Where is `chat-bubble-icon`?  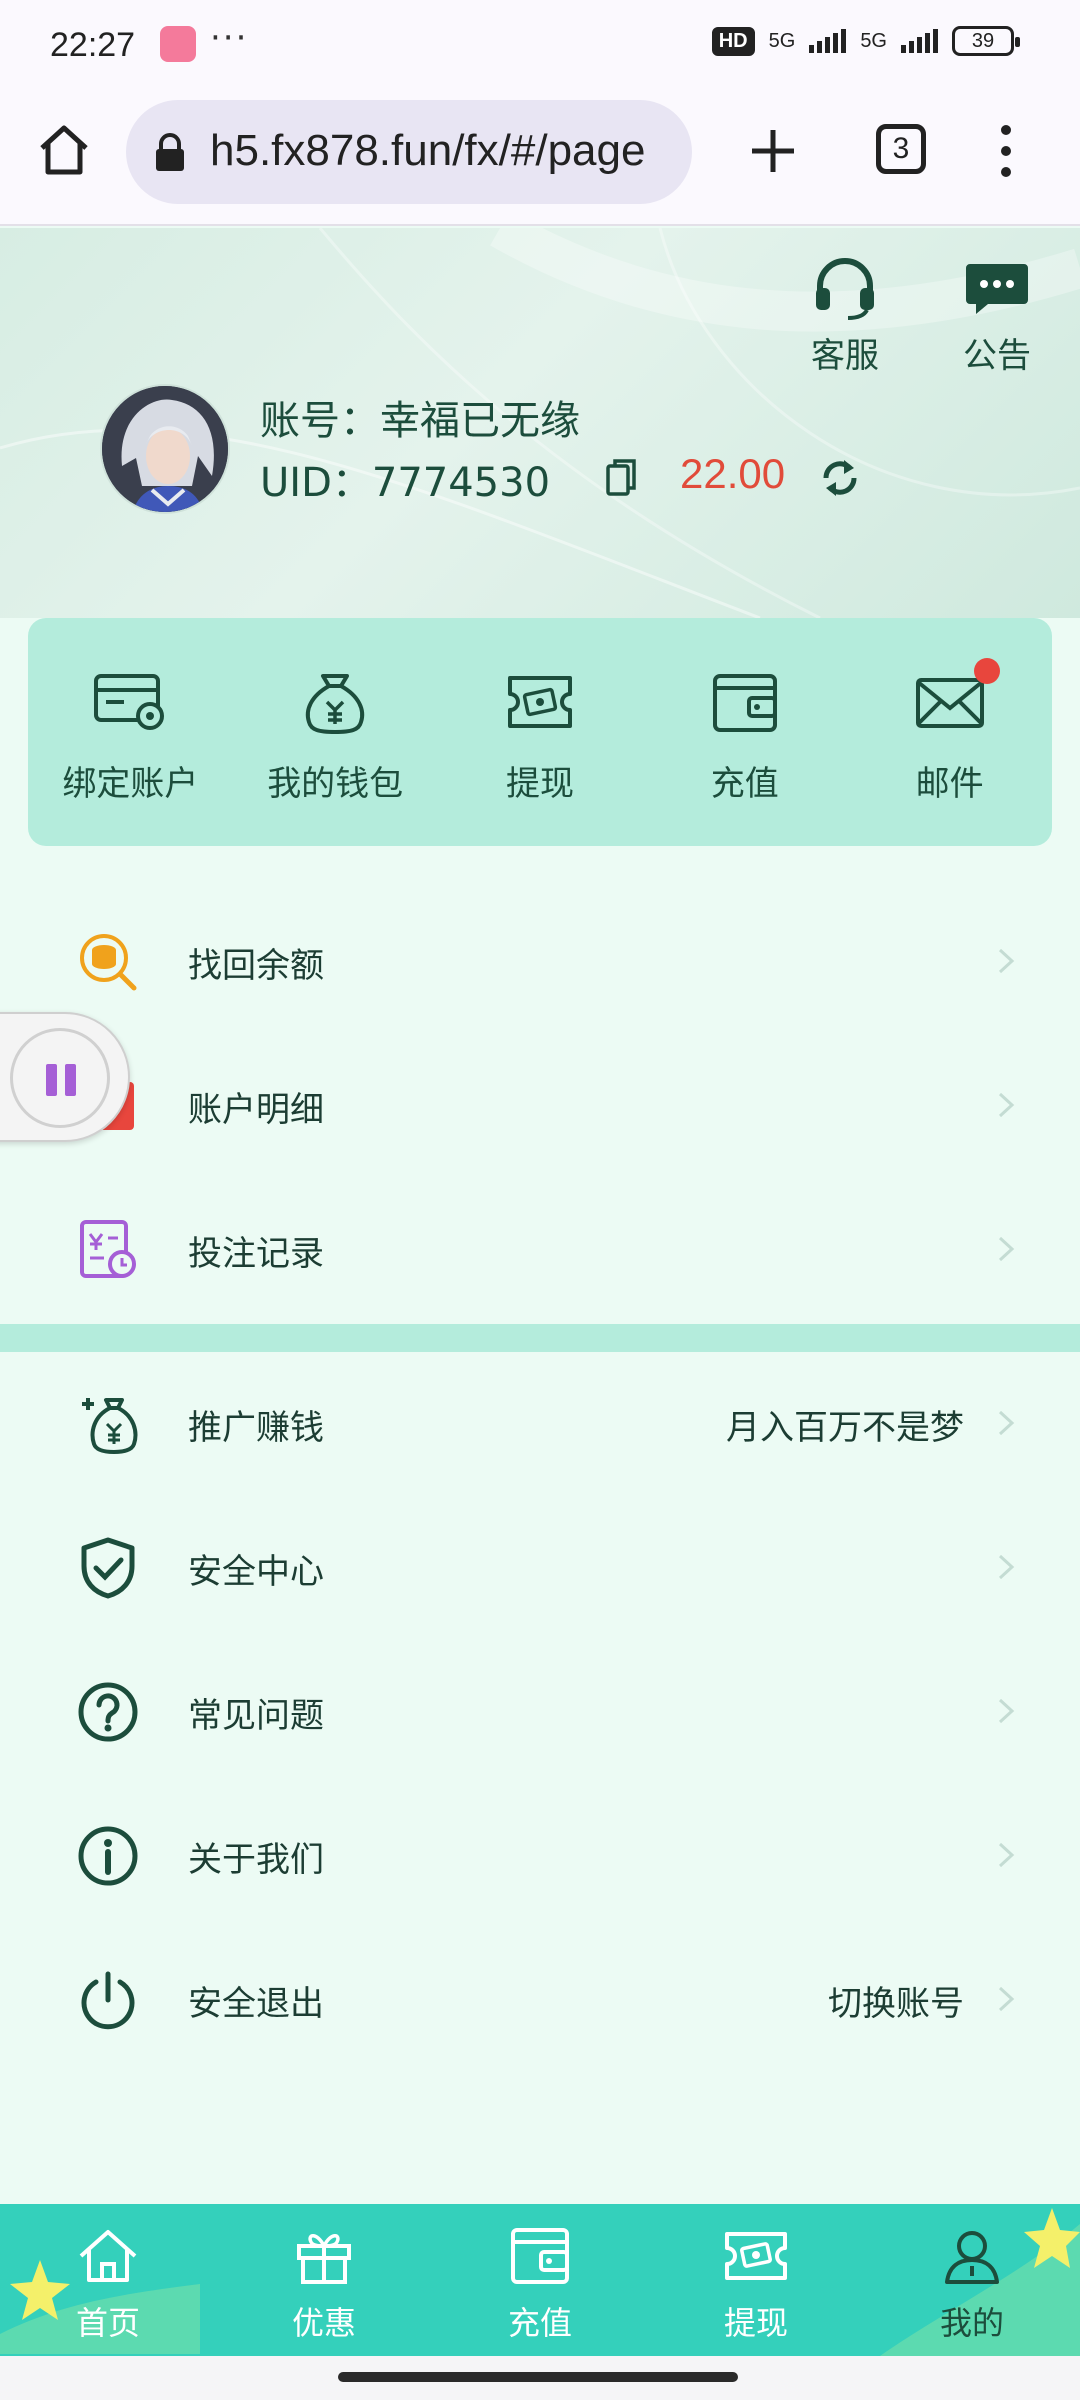 chat-bubble-icon is located at coordinates (997, 289).